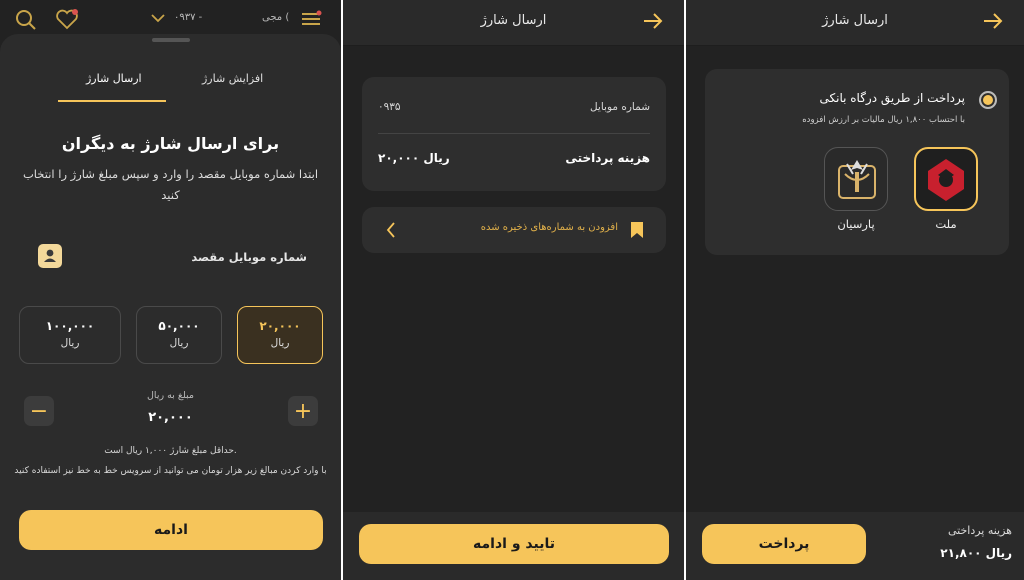 This screenshot has height=580, width=1024. I want to click on pay-button: پرداخت, so click(784, 544).